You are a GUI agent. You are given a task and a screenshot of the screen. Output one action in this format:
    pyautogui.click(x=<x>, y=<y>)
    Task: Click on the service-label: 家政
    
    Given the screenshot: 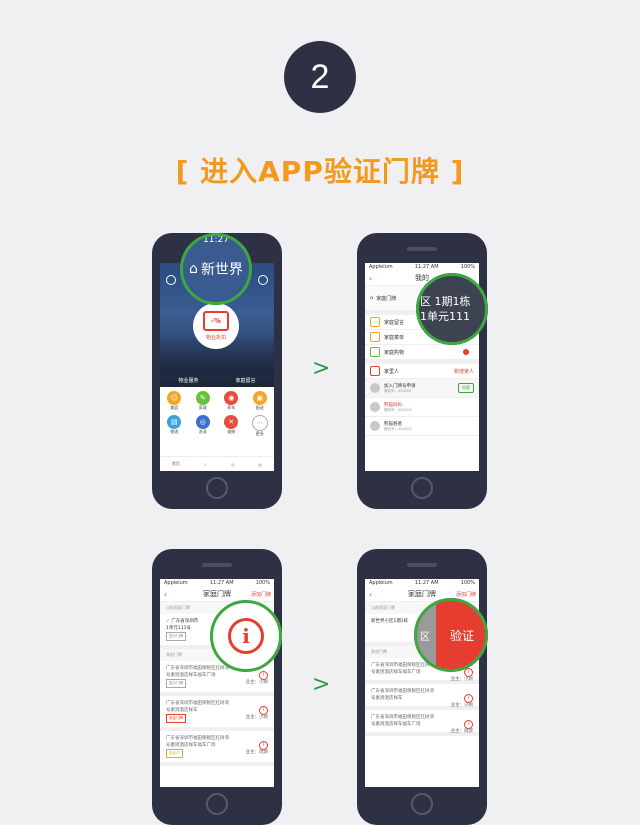 What is the action you would take?
    pyautogui.click(x=202, y=407)
    